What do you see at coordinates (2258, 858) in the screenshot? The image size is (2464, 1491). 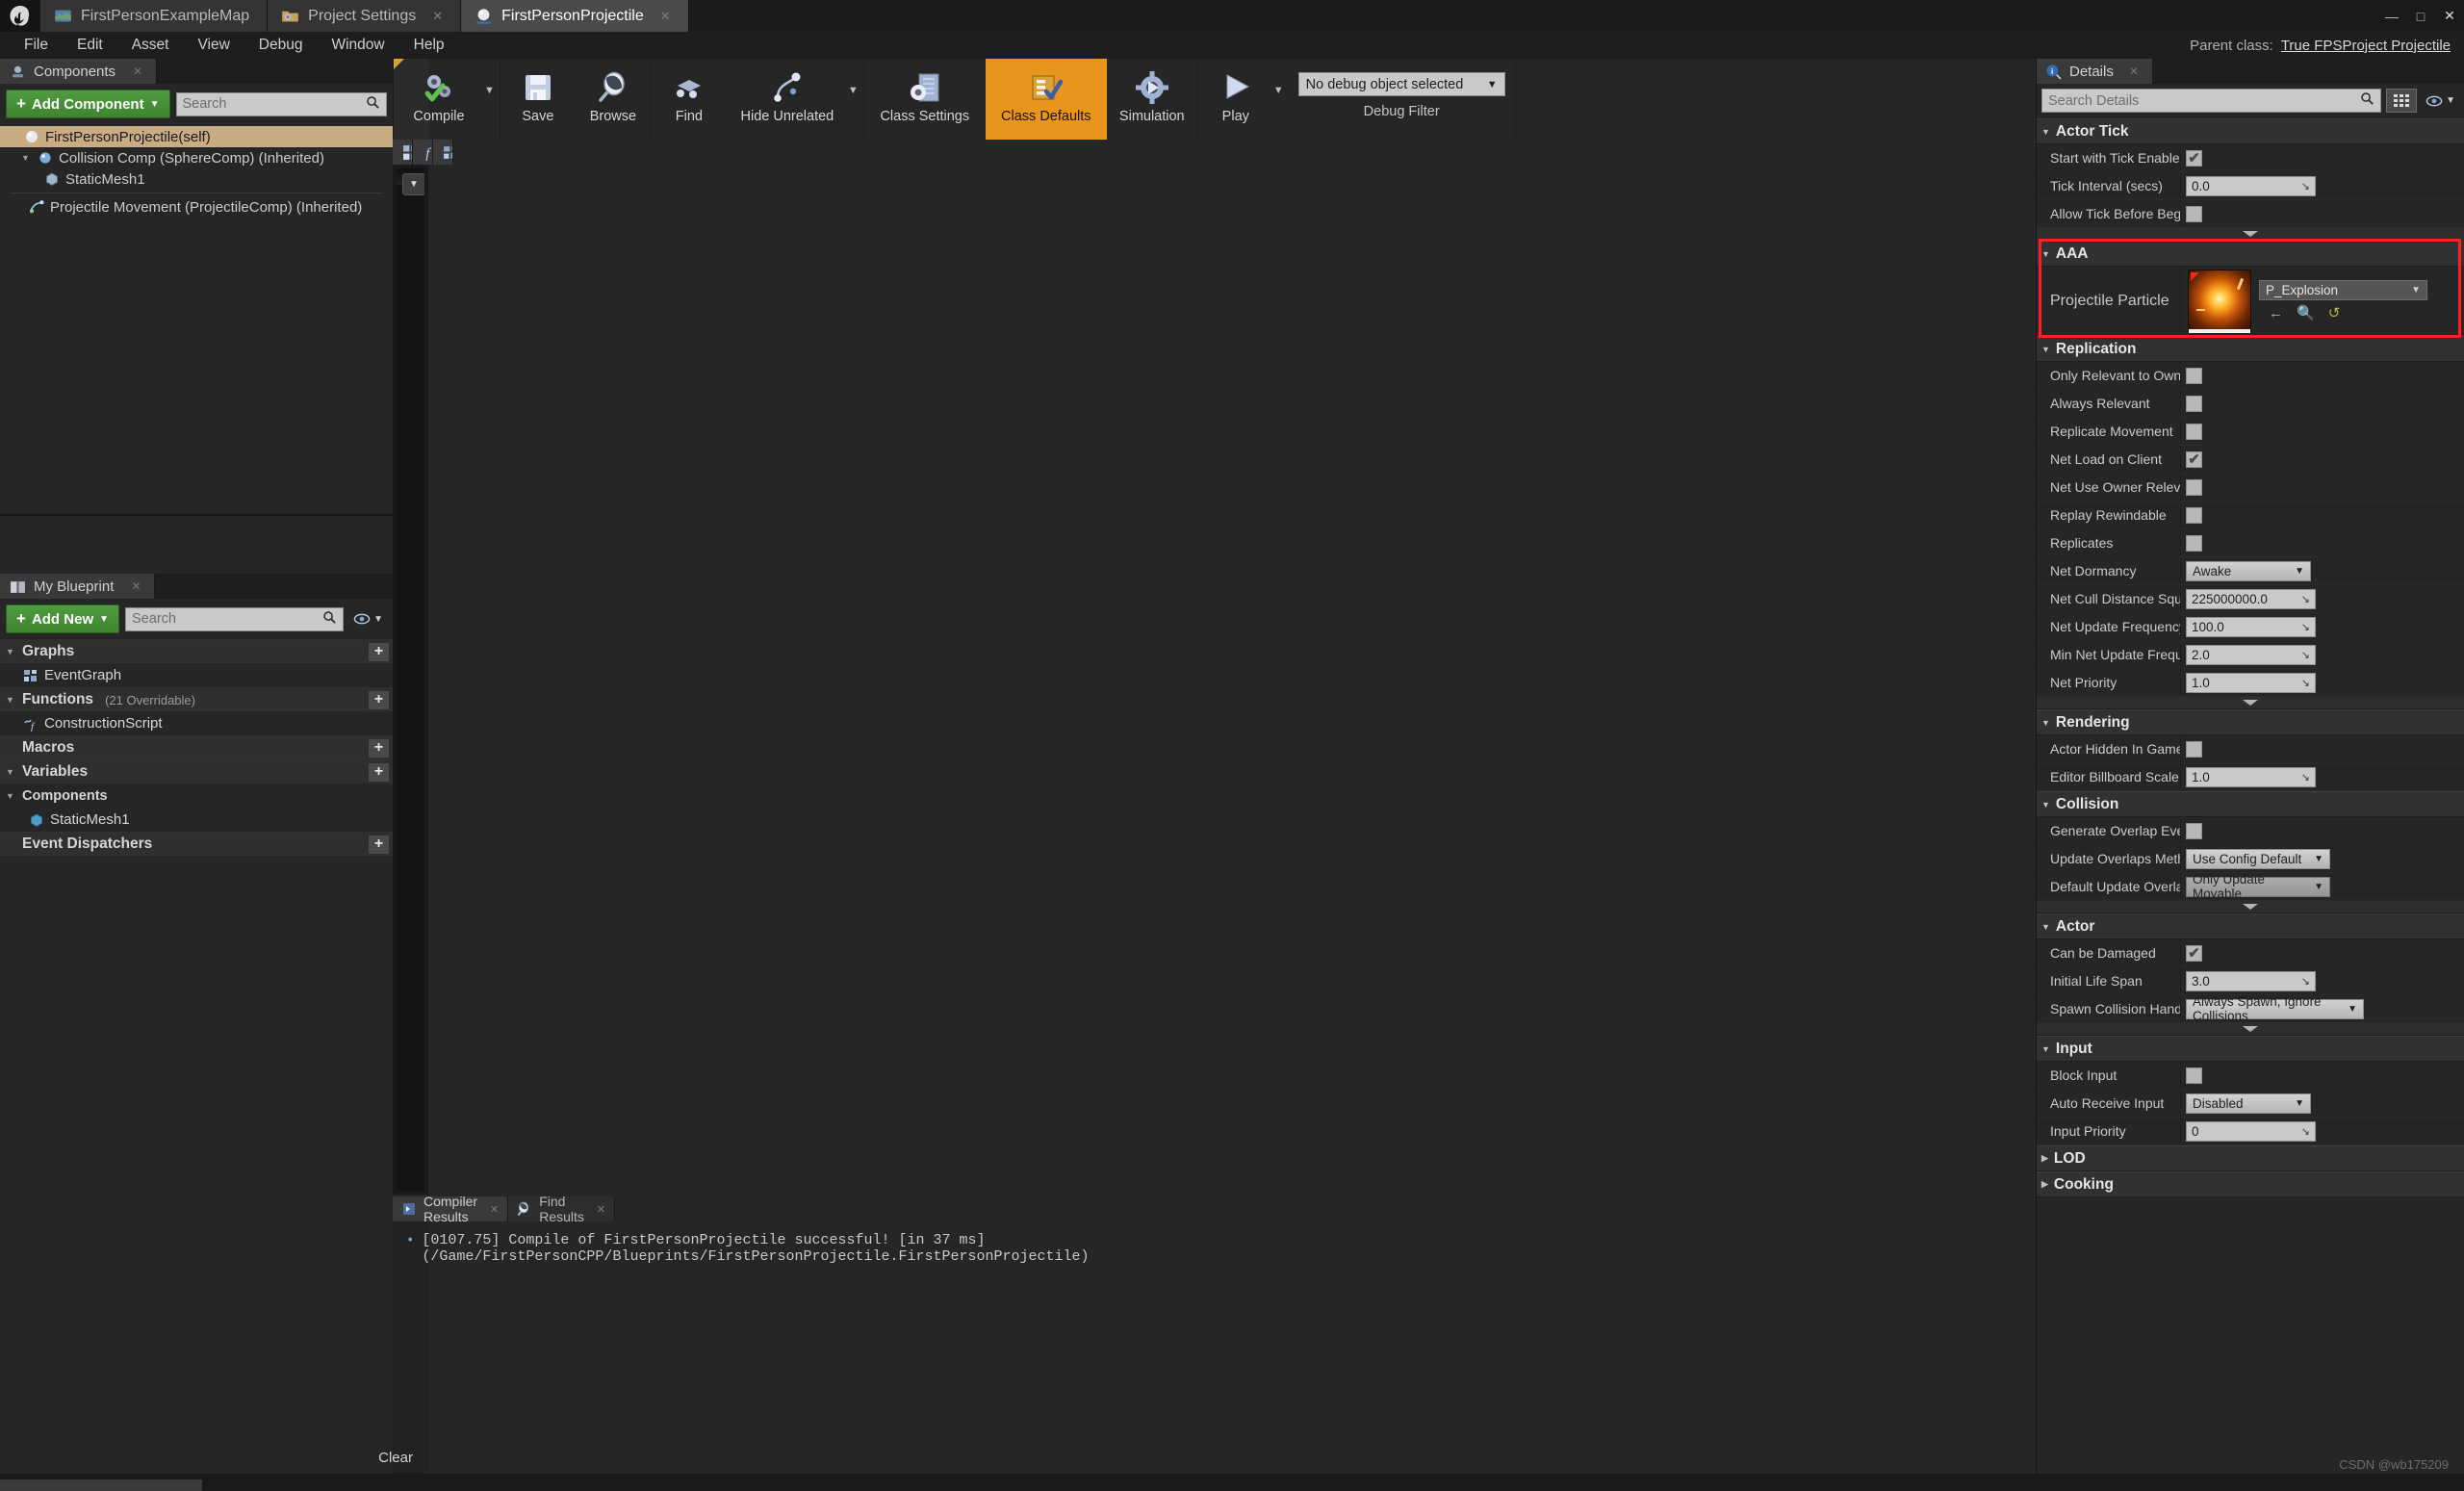 I see `dropdown-update-overlaps-method: Use Config Default ▼` at bounding box center [2258, 858].